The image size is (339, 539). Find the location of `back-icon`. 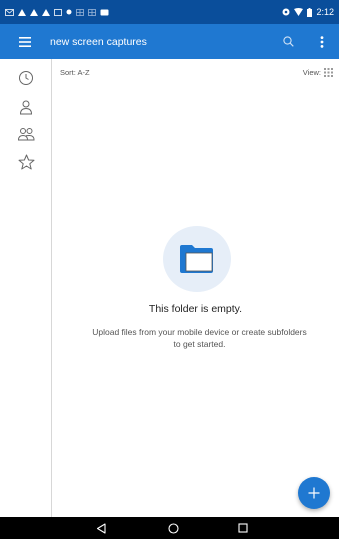

back-icon is located at coordinates (101, 528).